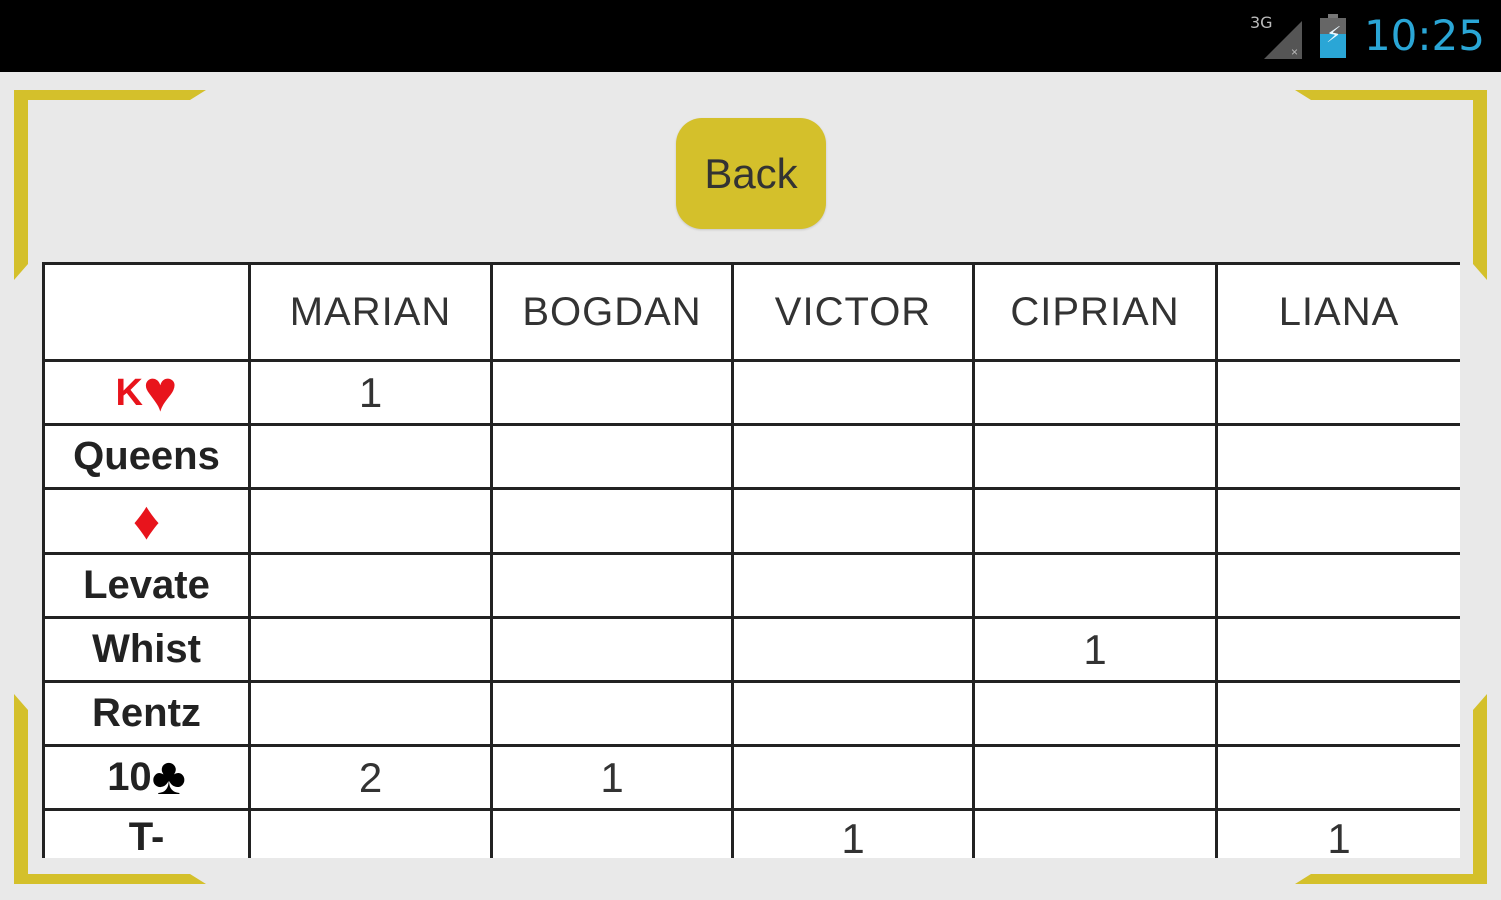  What do you see at coordinates (146, 833) in the screenshot?
I see `row-label-totals: T-` at bounding box center [146, 833].